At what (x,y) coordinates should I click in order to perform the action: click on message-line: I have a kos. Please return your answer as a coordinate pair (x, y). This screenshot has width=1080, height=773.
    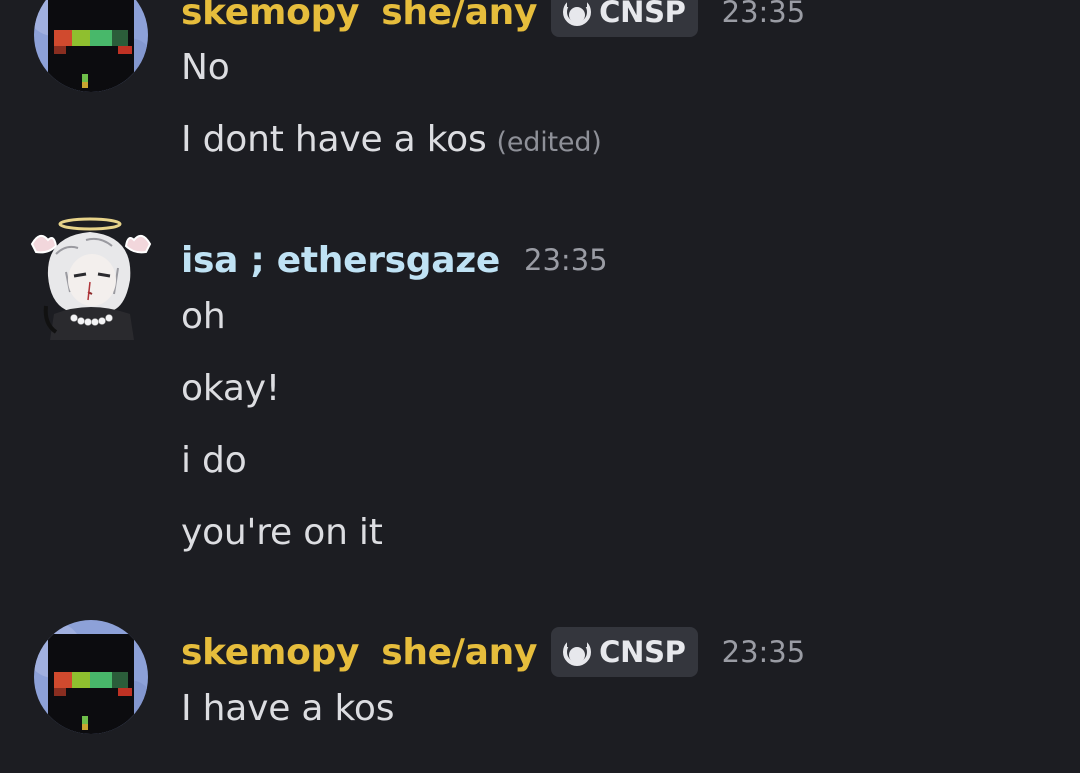
    Looking at the image, I should click on (288, 708).